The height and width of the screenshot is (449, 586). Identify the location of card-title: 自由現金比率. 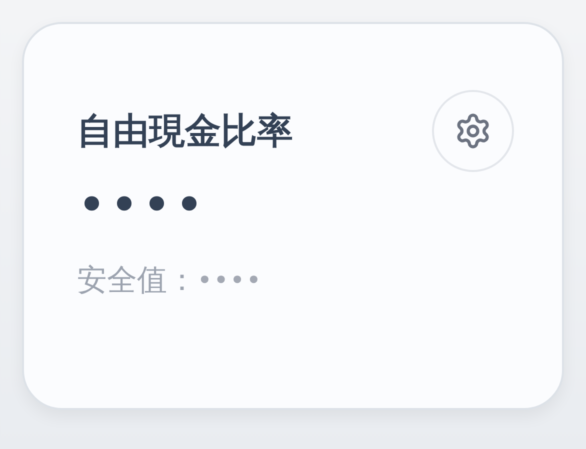
(185, 131).